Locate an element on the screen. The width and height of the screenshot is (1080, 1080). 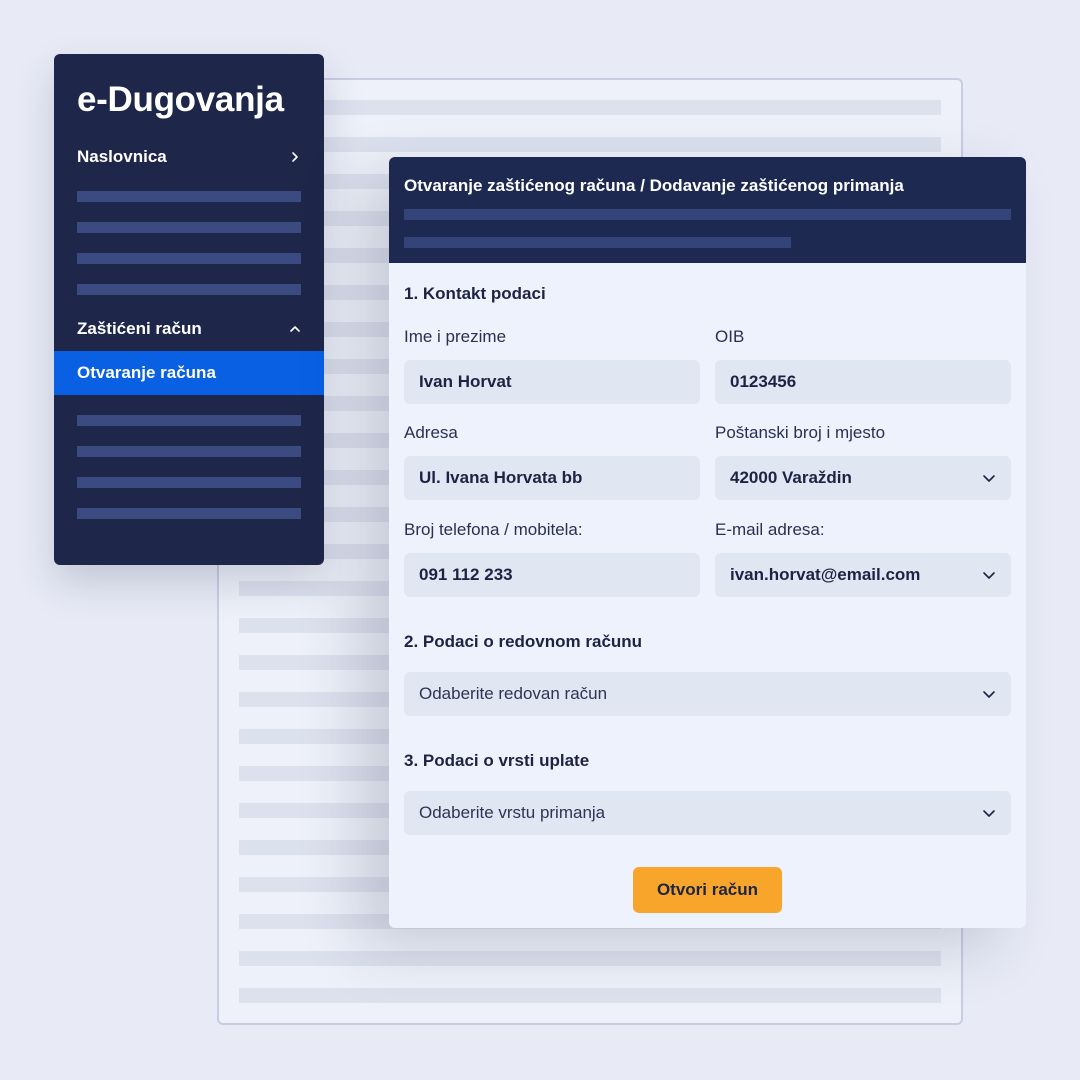
section-title-payment: 3. Podaci o vrsti uplate is located at coordinates (497, 760).